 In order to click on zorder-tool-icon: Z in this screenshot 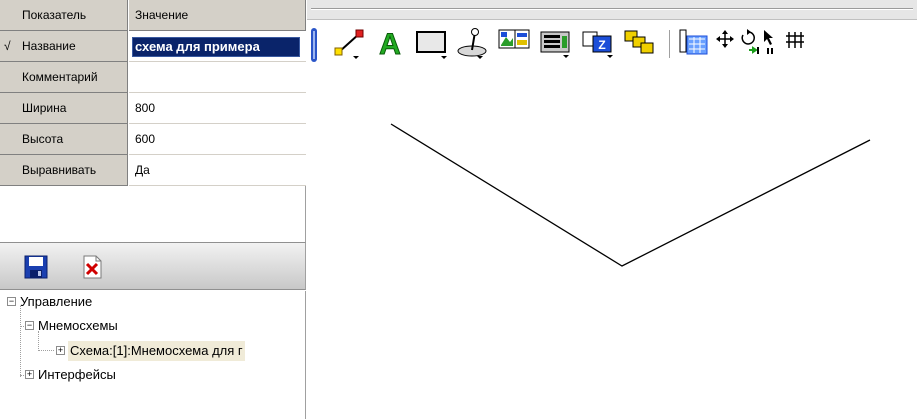, I will do `click(598, 43)`.